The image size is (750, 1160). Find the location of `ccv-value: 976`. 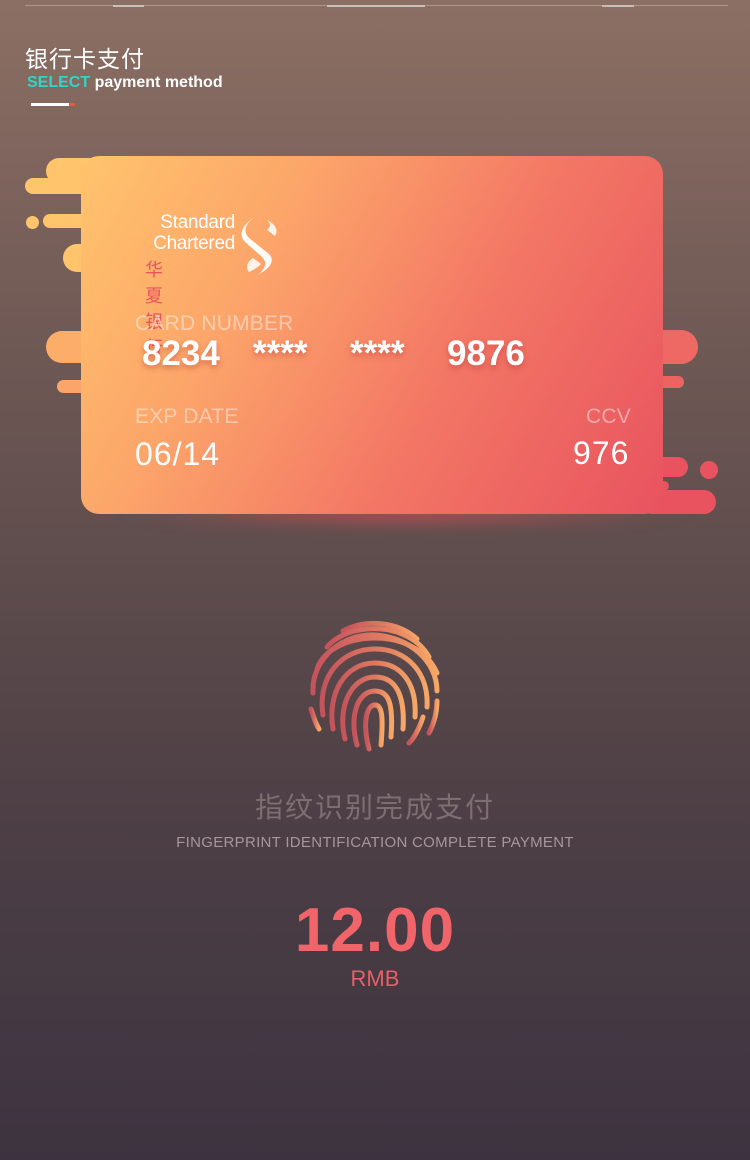

ccv-value: 976 is located at coordinates (601, 453).